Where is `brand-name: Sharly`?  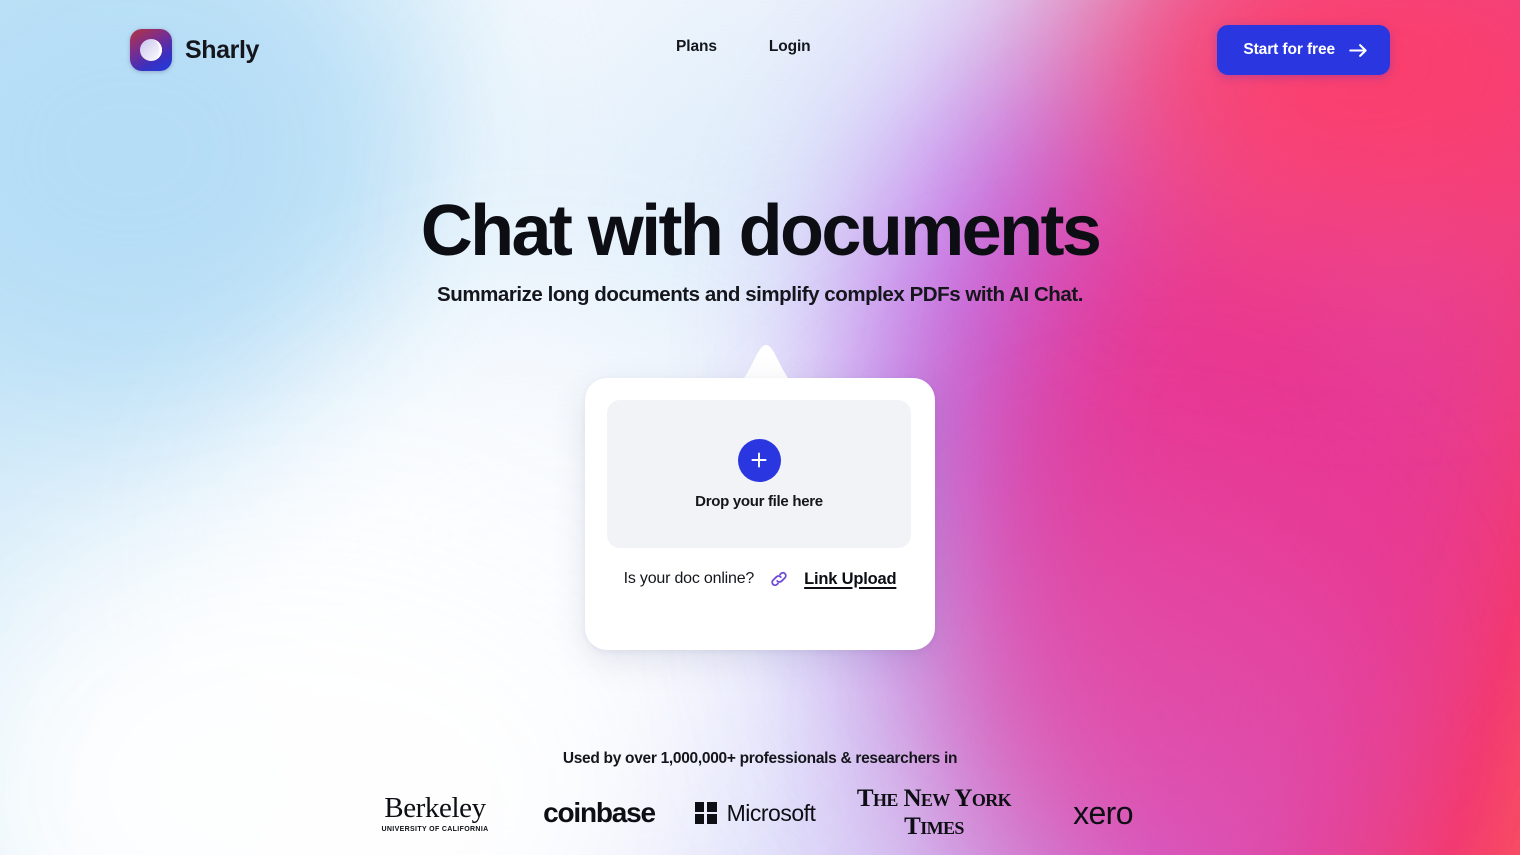
brand-name: Sharly is located at coordinates (222, 49).